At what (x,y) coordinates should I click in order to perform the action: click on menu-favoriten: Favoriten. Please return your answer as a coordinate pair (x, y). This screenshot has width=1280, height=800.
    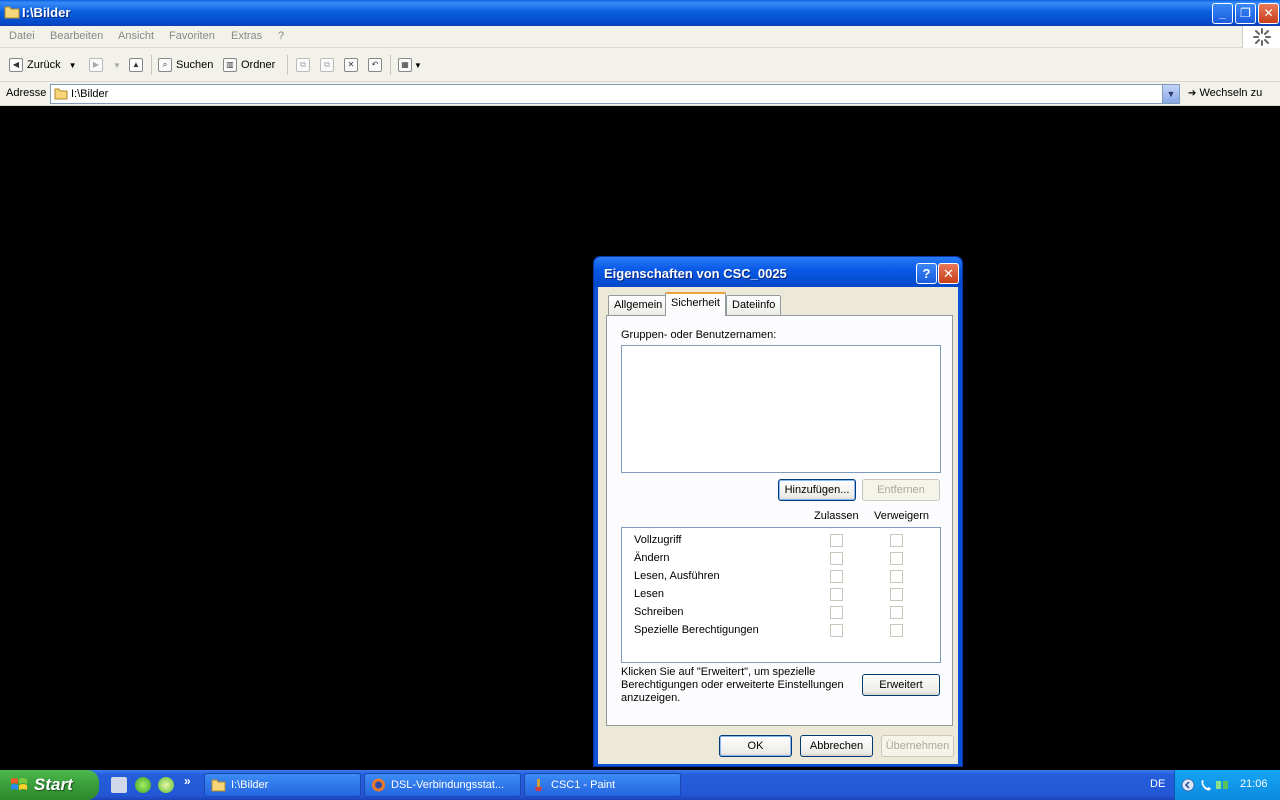
    Looking at the image, I should click on (192, 36).